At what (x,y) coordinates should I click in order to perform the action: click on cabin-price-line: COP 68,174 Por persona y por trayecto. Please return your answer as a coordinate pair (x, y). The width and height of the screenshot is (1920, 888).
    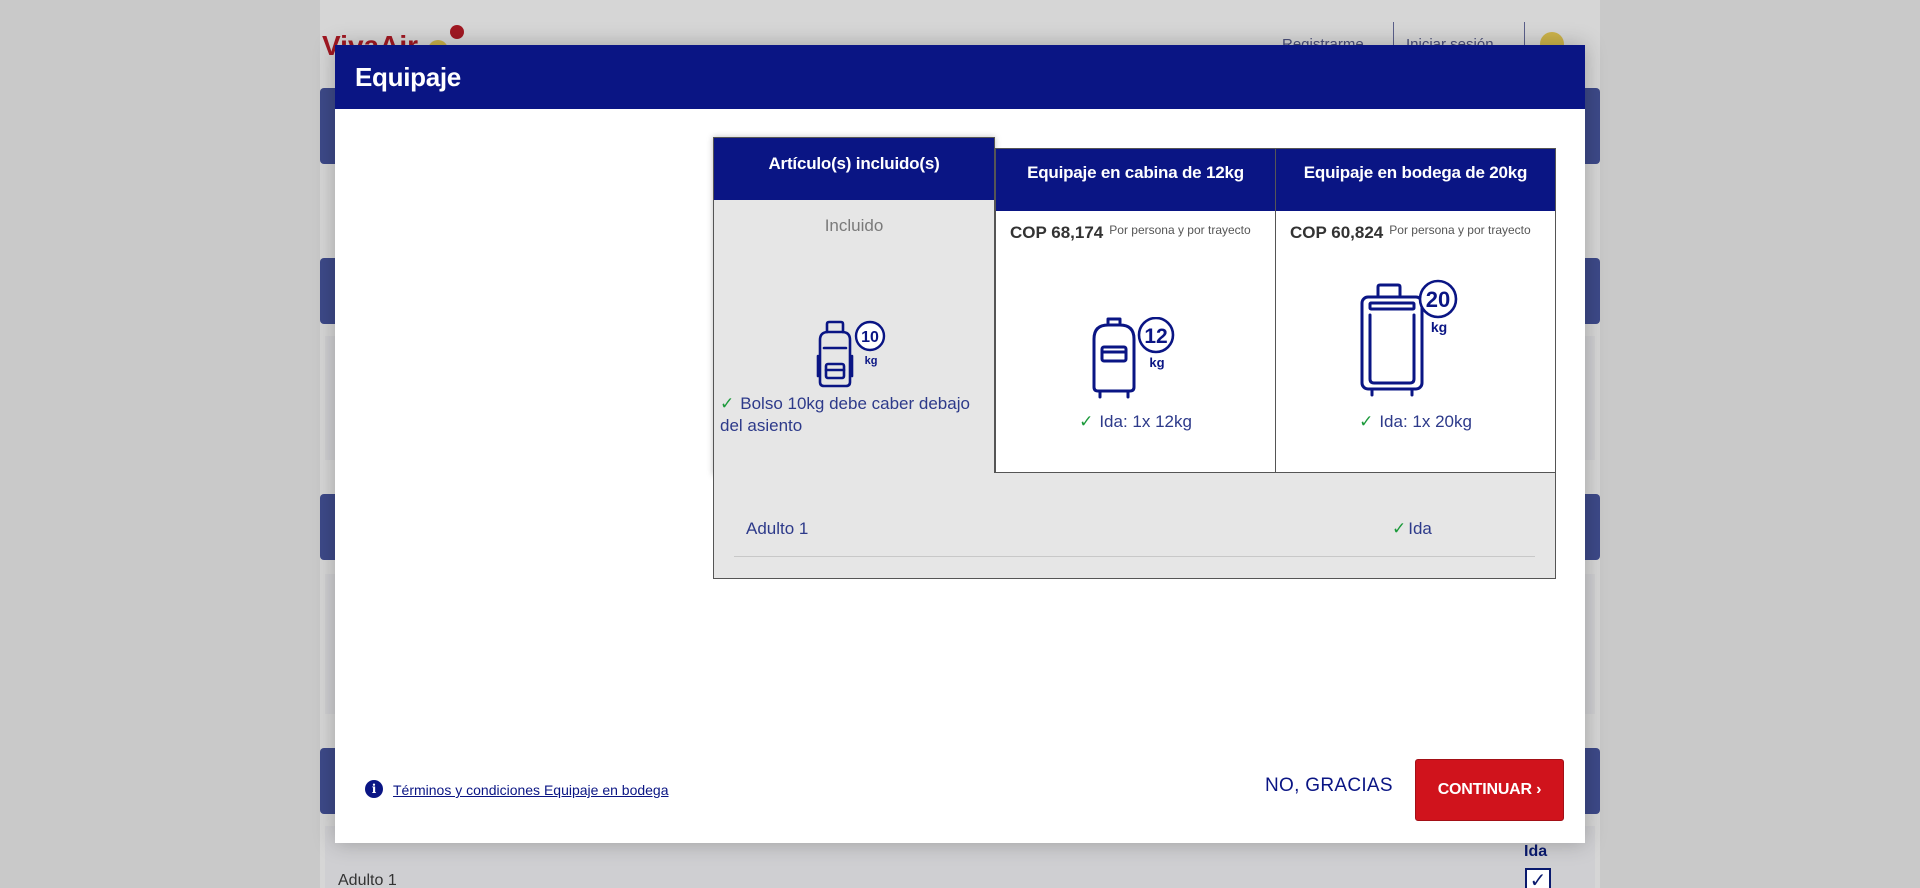
    Looking at the image, I should click on (1135, 227).